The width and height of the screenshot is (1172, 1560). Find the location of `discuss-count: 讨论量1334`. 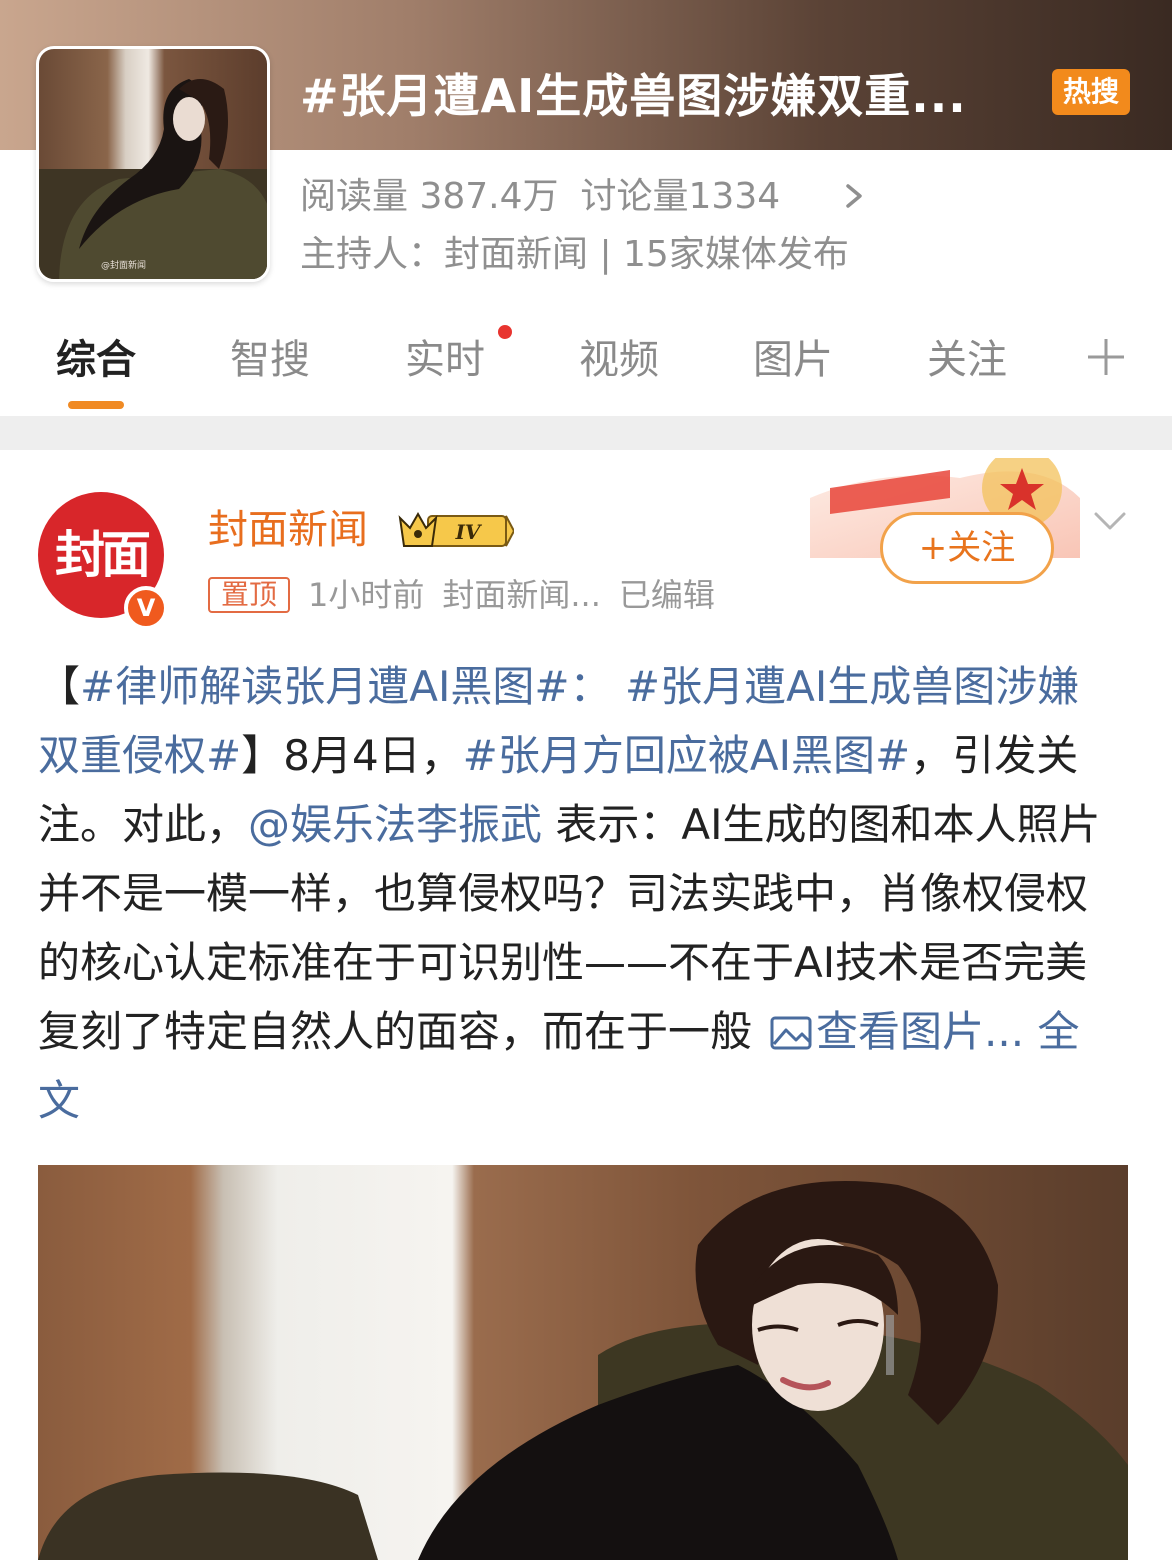

discuss-count: 讨论量1334 is located at coordinates (680, 196).